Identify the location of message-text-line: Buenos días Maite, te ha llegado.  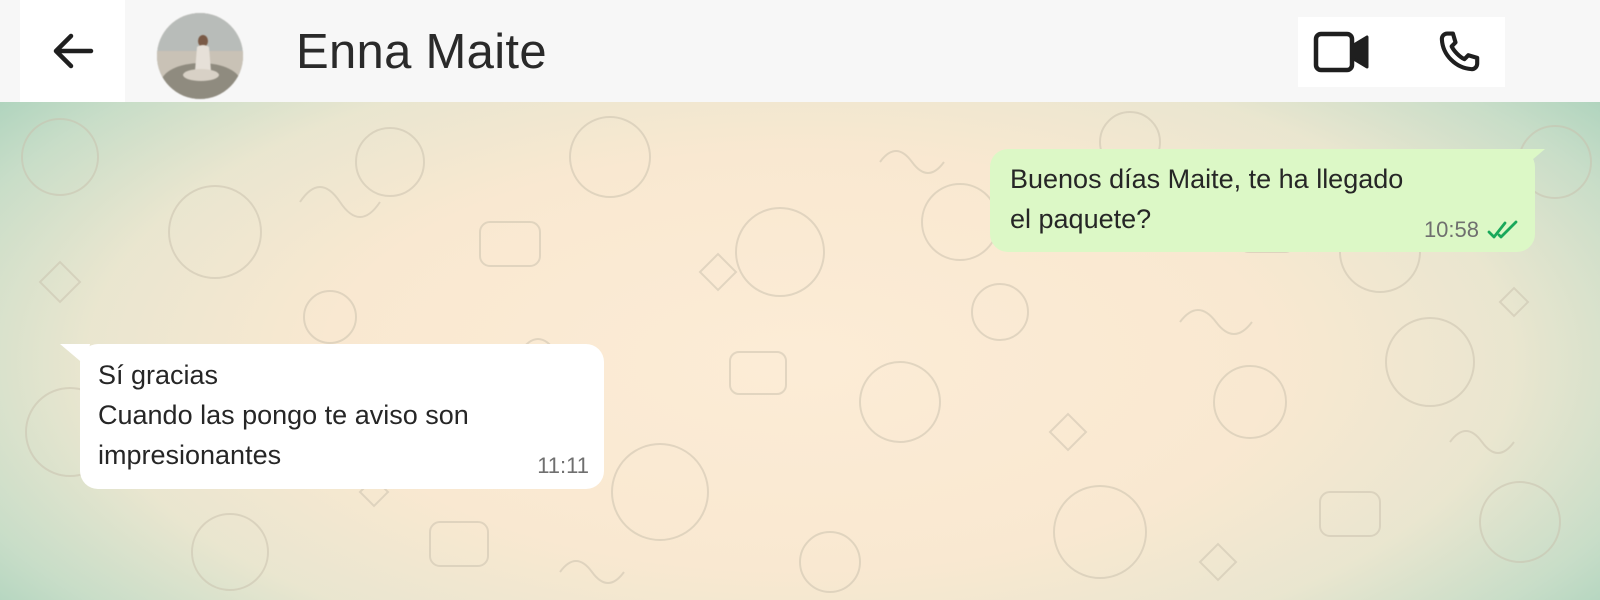
(1207, 179).